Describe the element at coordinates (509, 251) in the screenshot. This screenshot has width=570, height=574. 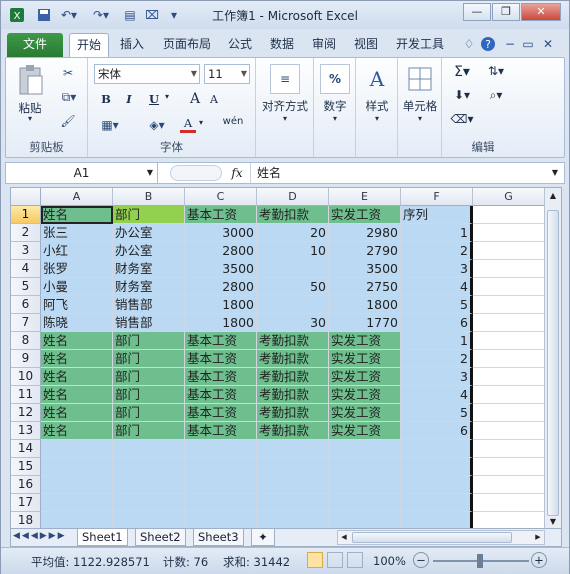
I see `cell-g3` at that location.